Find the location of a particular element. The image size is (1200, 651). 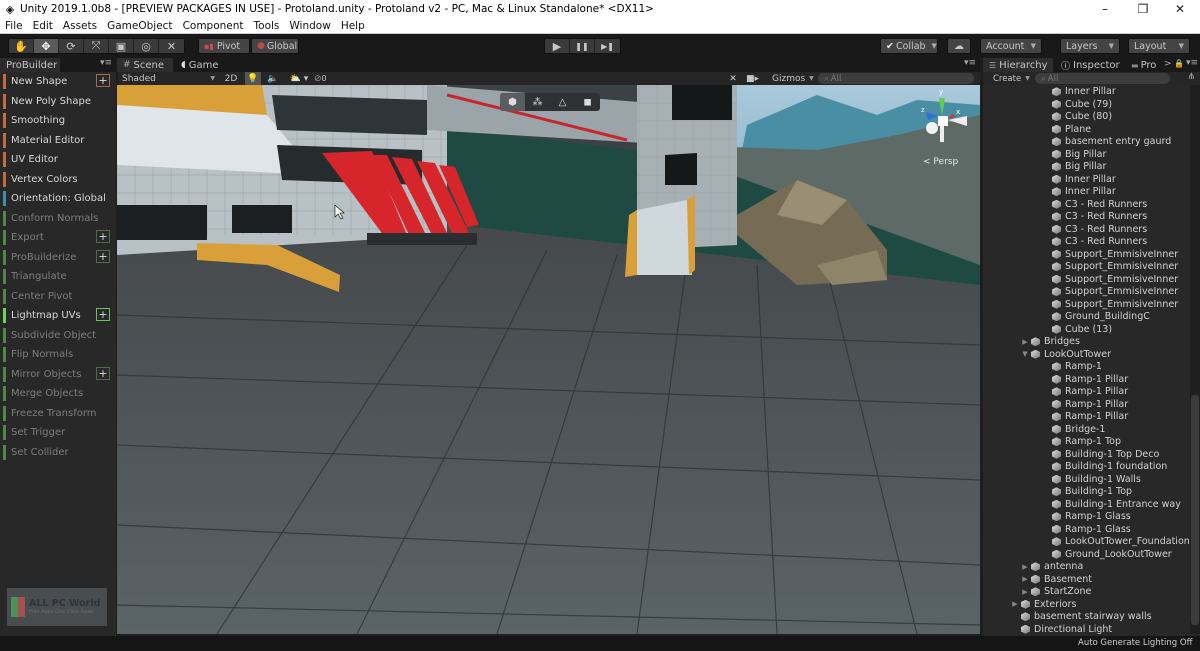

menu-edit: Edit is located at coordinates (43, 26).